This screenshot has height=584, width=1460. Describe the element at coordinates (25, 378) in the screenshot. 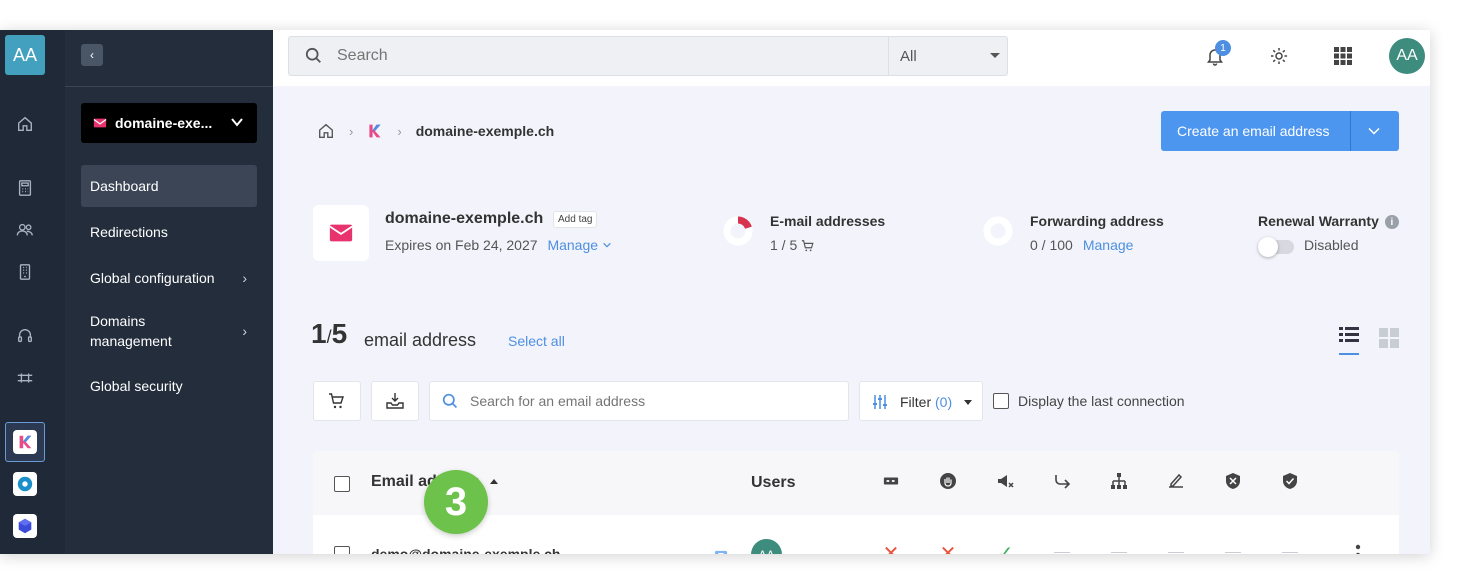

I see `ticket-icon` at that location.